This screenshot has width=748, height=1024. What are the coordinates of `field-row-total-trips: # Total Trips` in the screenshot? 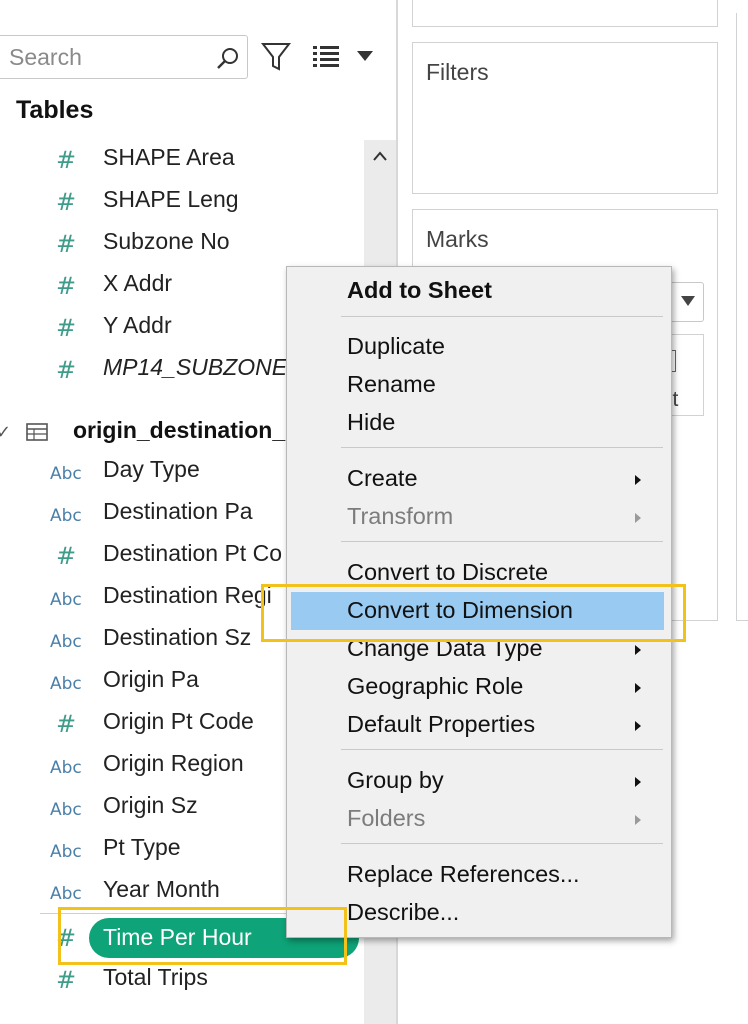 It's located at (205, 980).